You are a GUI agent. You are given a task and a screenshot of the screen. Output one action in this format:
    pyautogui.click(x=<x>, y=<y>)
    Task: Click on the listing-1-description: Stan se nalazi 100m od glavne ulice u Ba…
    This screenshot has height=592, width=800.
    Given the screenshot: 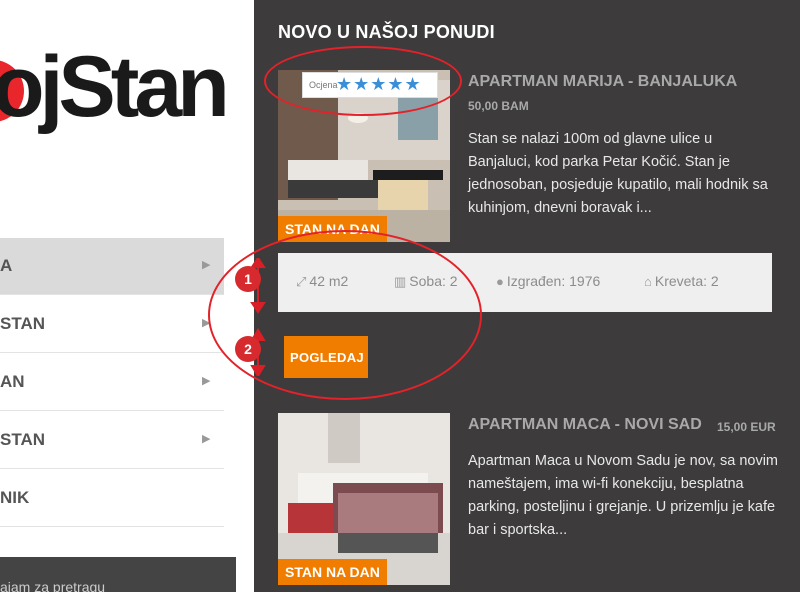 What is the action you would take?
    pyautogui.click(x=618, y=173)
    